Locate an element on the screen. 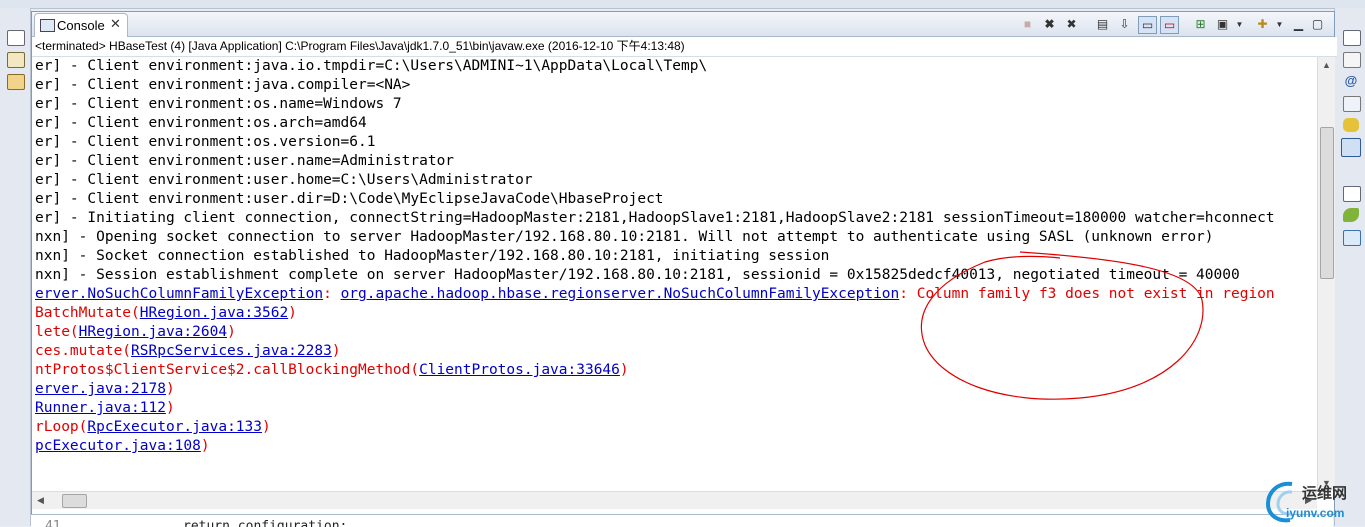 This screenshot has width=1365, height=527. stderr-text: ces.mutate( is located at coordinates (83, 351).